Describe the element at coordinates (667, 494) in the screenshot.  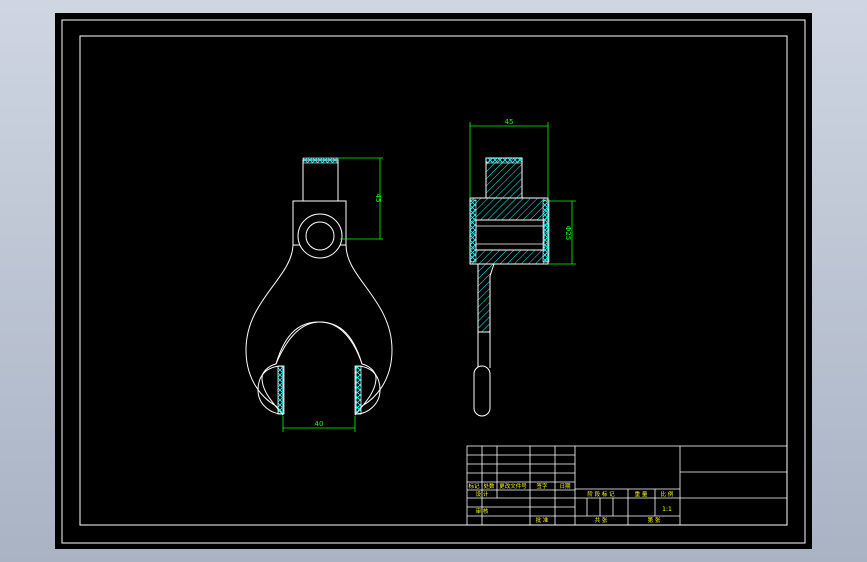
I see `tb-scale-label: 比 例` at that location.